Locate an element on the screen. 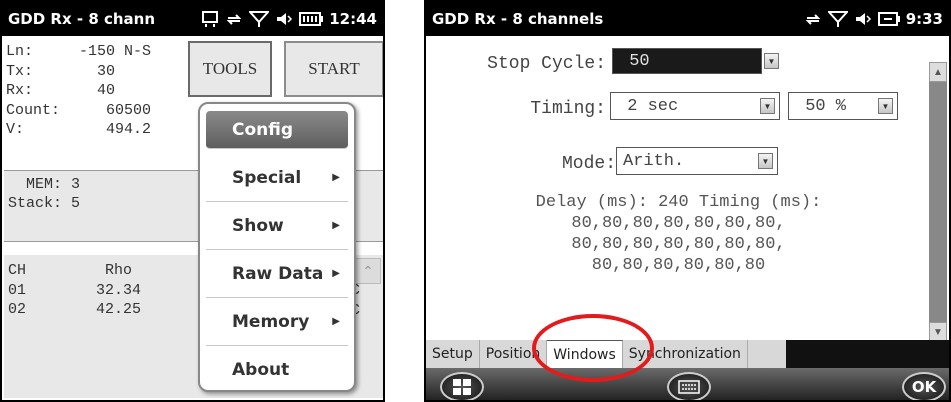 Image resolution: width=951 pixels, height=402 pixels. info-row-rx: Rx: 40 is located at coordinates (78, 91).